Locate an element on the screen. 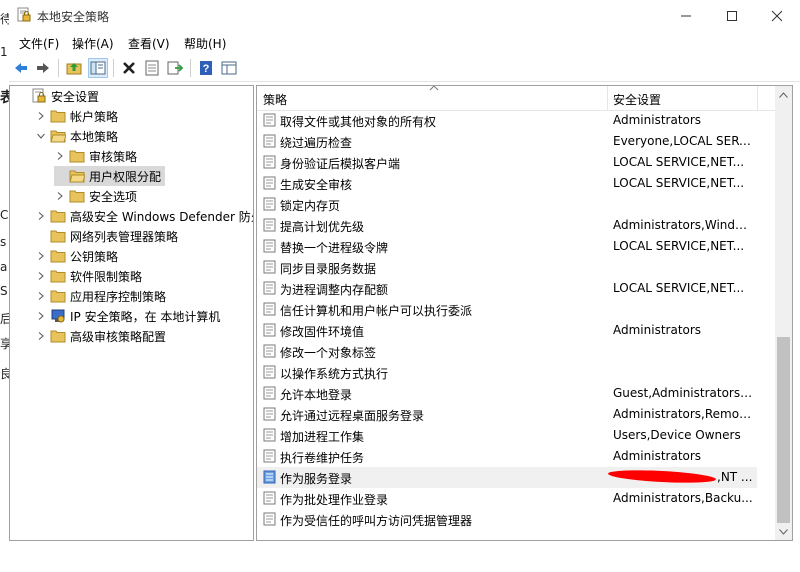  policy-row: 同步目录服务数据 is located at coordinates (507, 267).